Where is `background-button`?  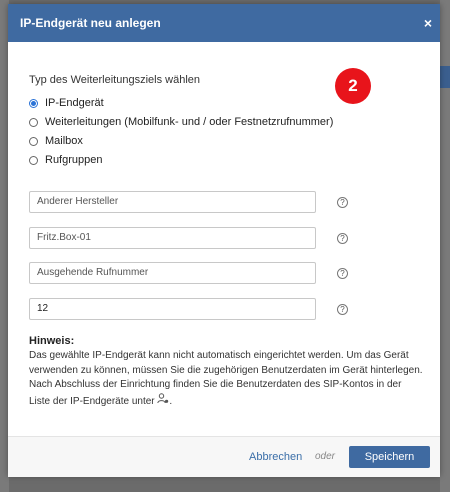
background-button is located at coordinates (445, 77).